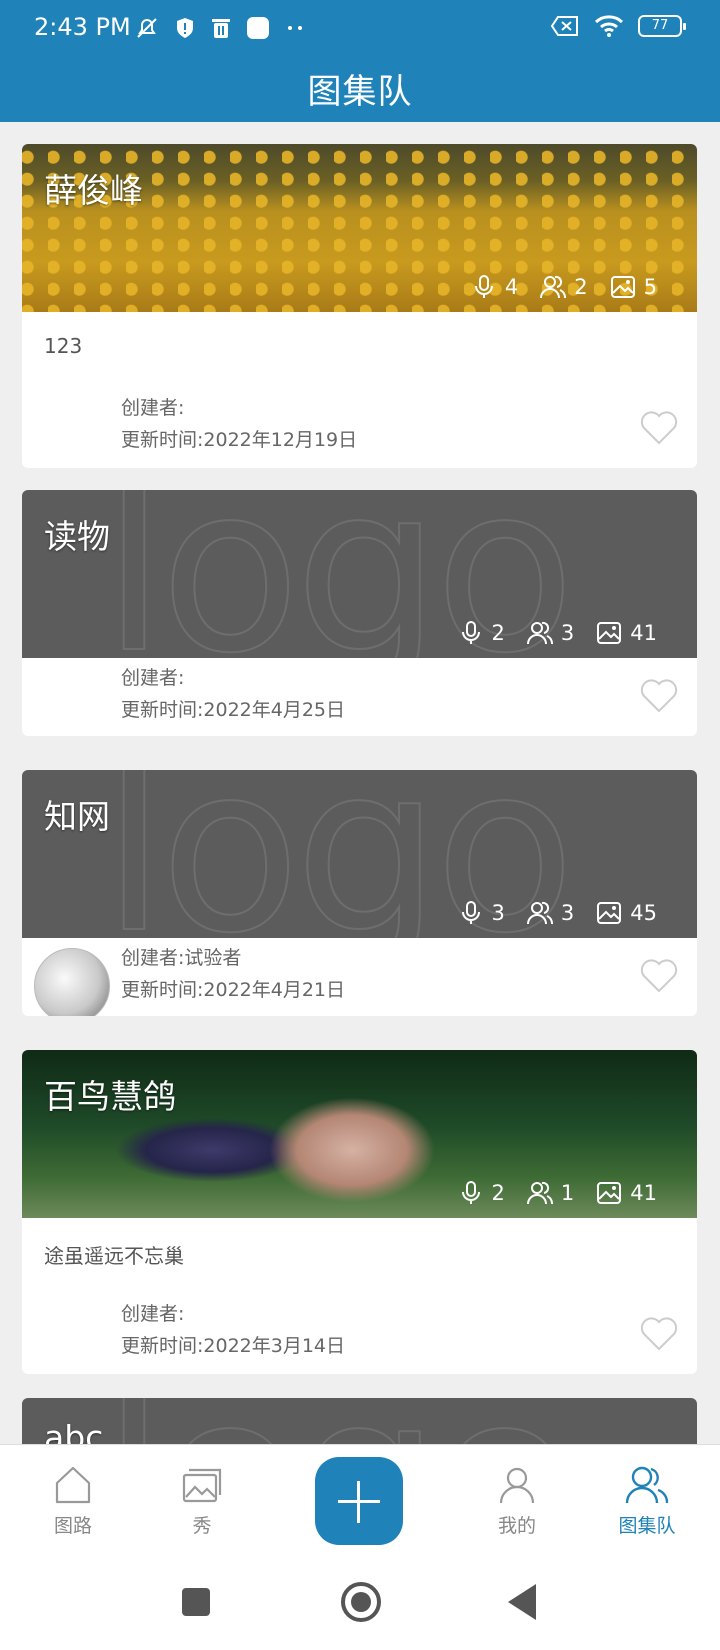  Describe the element at coordinates (359, 574) in the screenshot. I see `album-cover-image: logo 读物 2 3 41` at that location.